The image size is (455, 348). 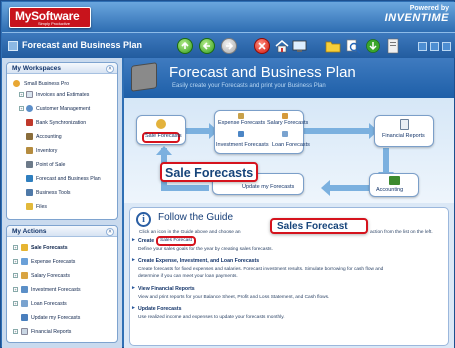 What do you see at coordinates (404, 124) in the screenshot?
I see `report-icon` at bounding box center [404, 124].